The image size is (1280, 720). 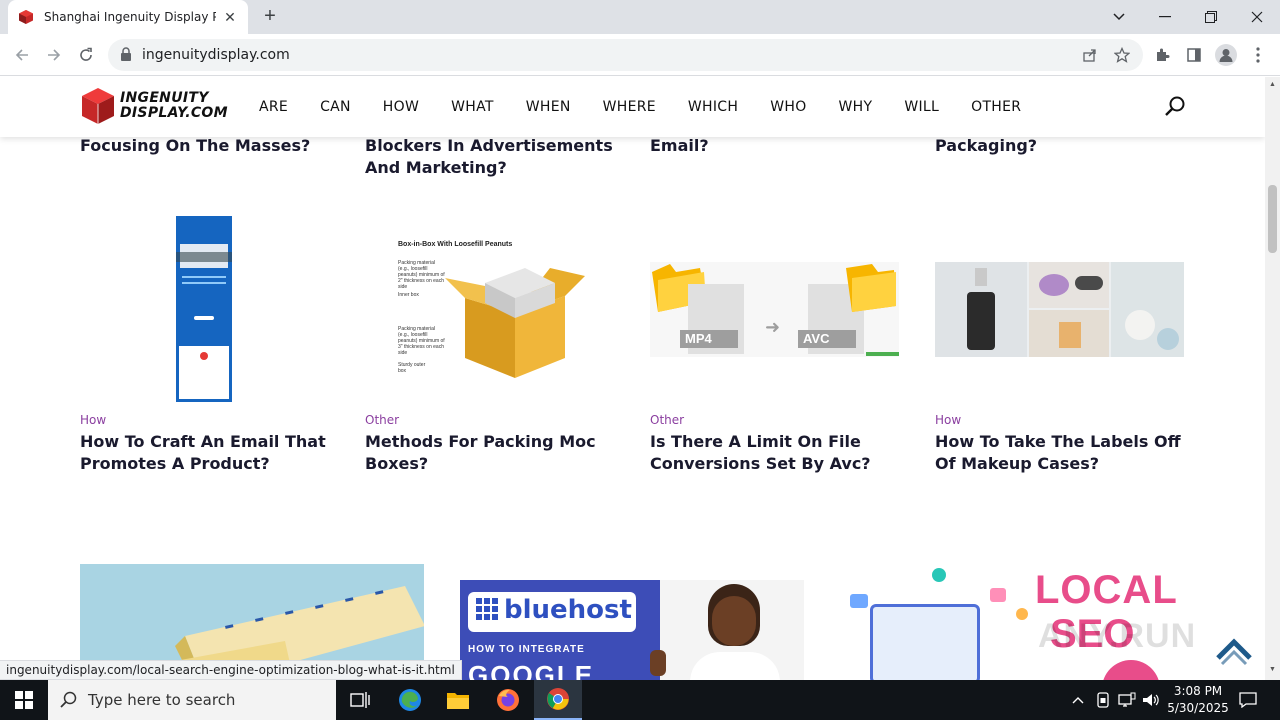 I want to click on nav-item-where: WHERE, so click(x=629, y=107).